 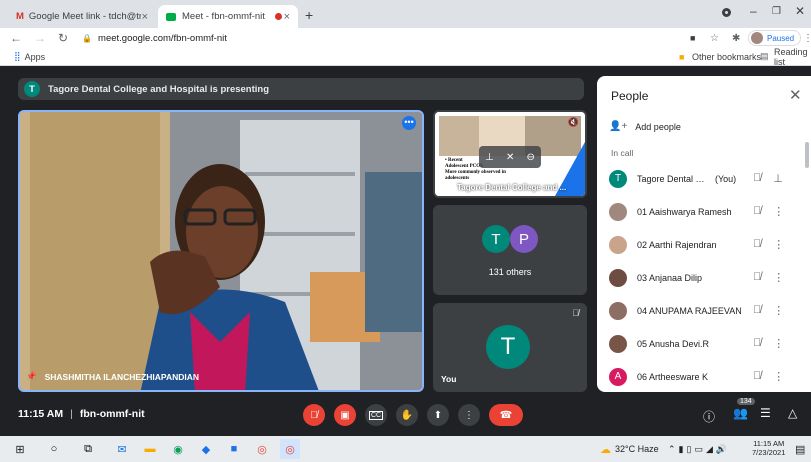 What do you see at coordinates (63, 38) in the screenshot?
I see `reload-icon: ↻` at bounding box center [63, 38].